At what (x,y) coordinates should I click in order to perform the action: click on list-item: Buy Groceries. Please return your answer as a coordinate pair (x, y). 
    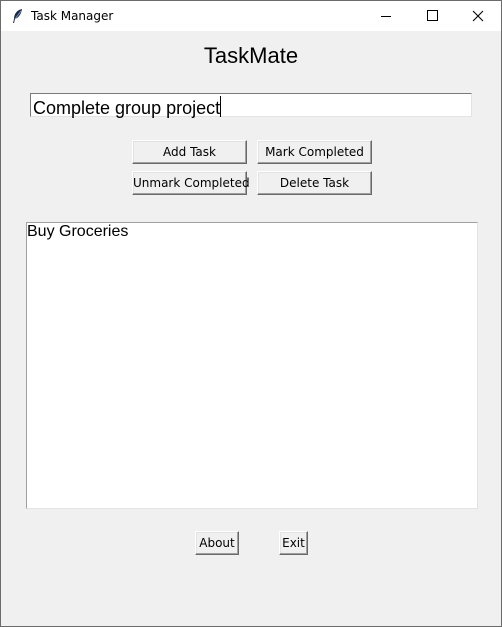
    Looking at the image, I should click on (77, 232).